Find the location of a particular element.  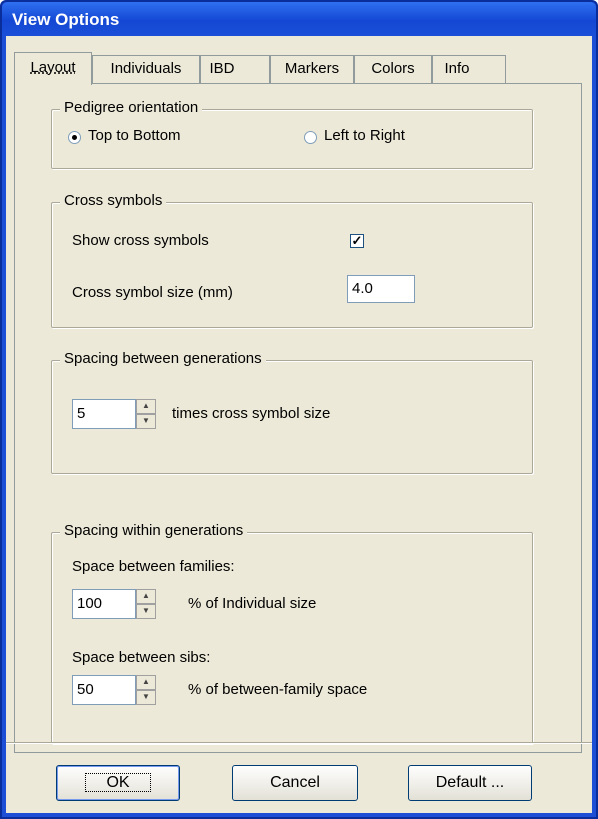

show-cross-symbols-checkbox: ✓ is located at coordinates (357, 241).